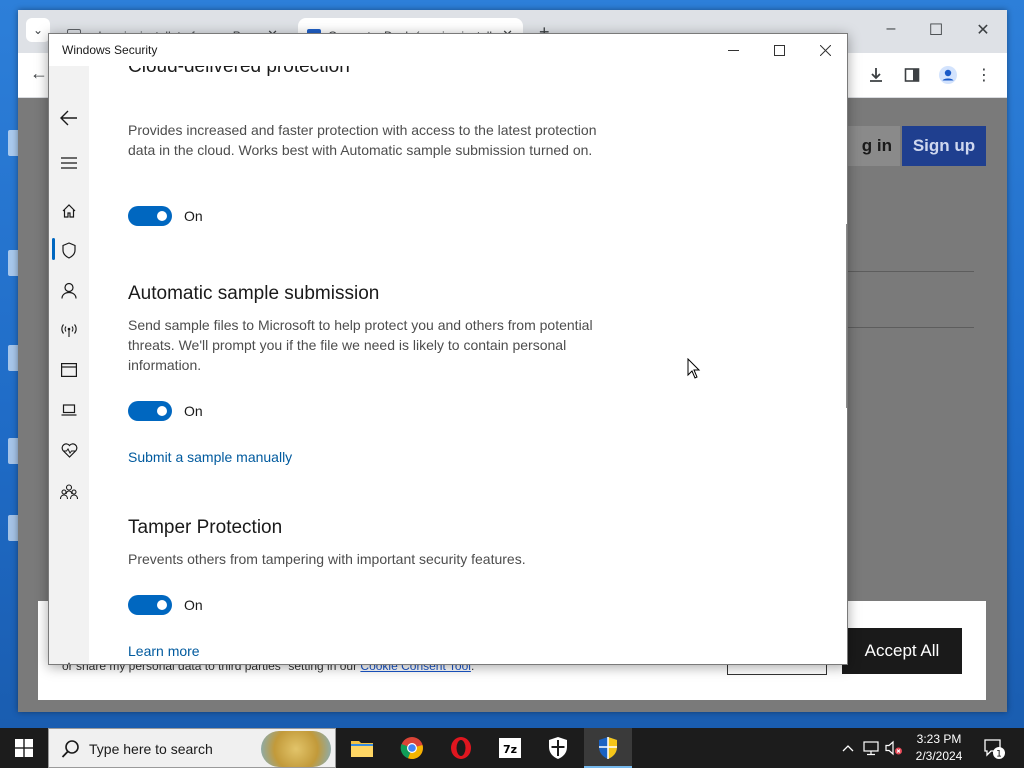 The width and height of the screenshot is (1024, 768). I want to click on tamper-protection-toggle, so click(150, 605).